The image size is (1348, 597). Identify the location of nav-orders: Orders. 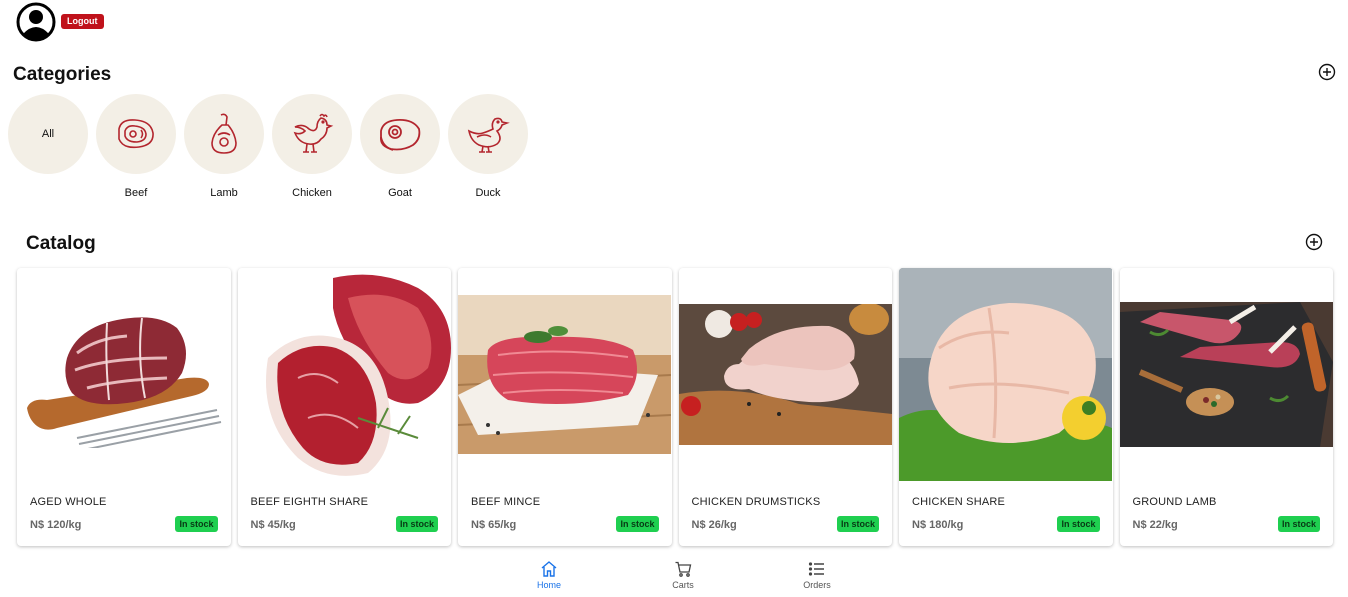
(817, 575).